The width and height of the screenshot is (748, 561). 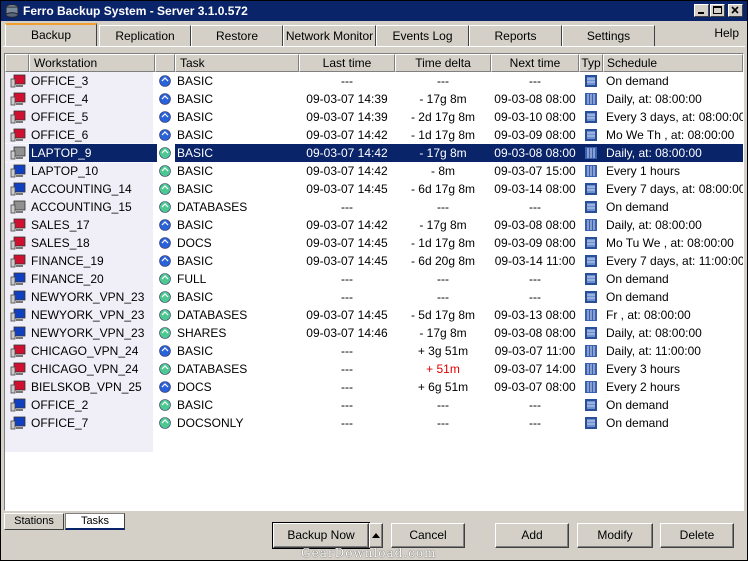 What do you see at coordinates (374, 423) in the screenshot?
I see `table-row: OFFICE_7 DOCSONLY --- --- --- On demand` at bounding box center [374, 423].